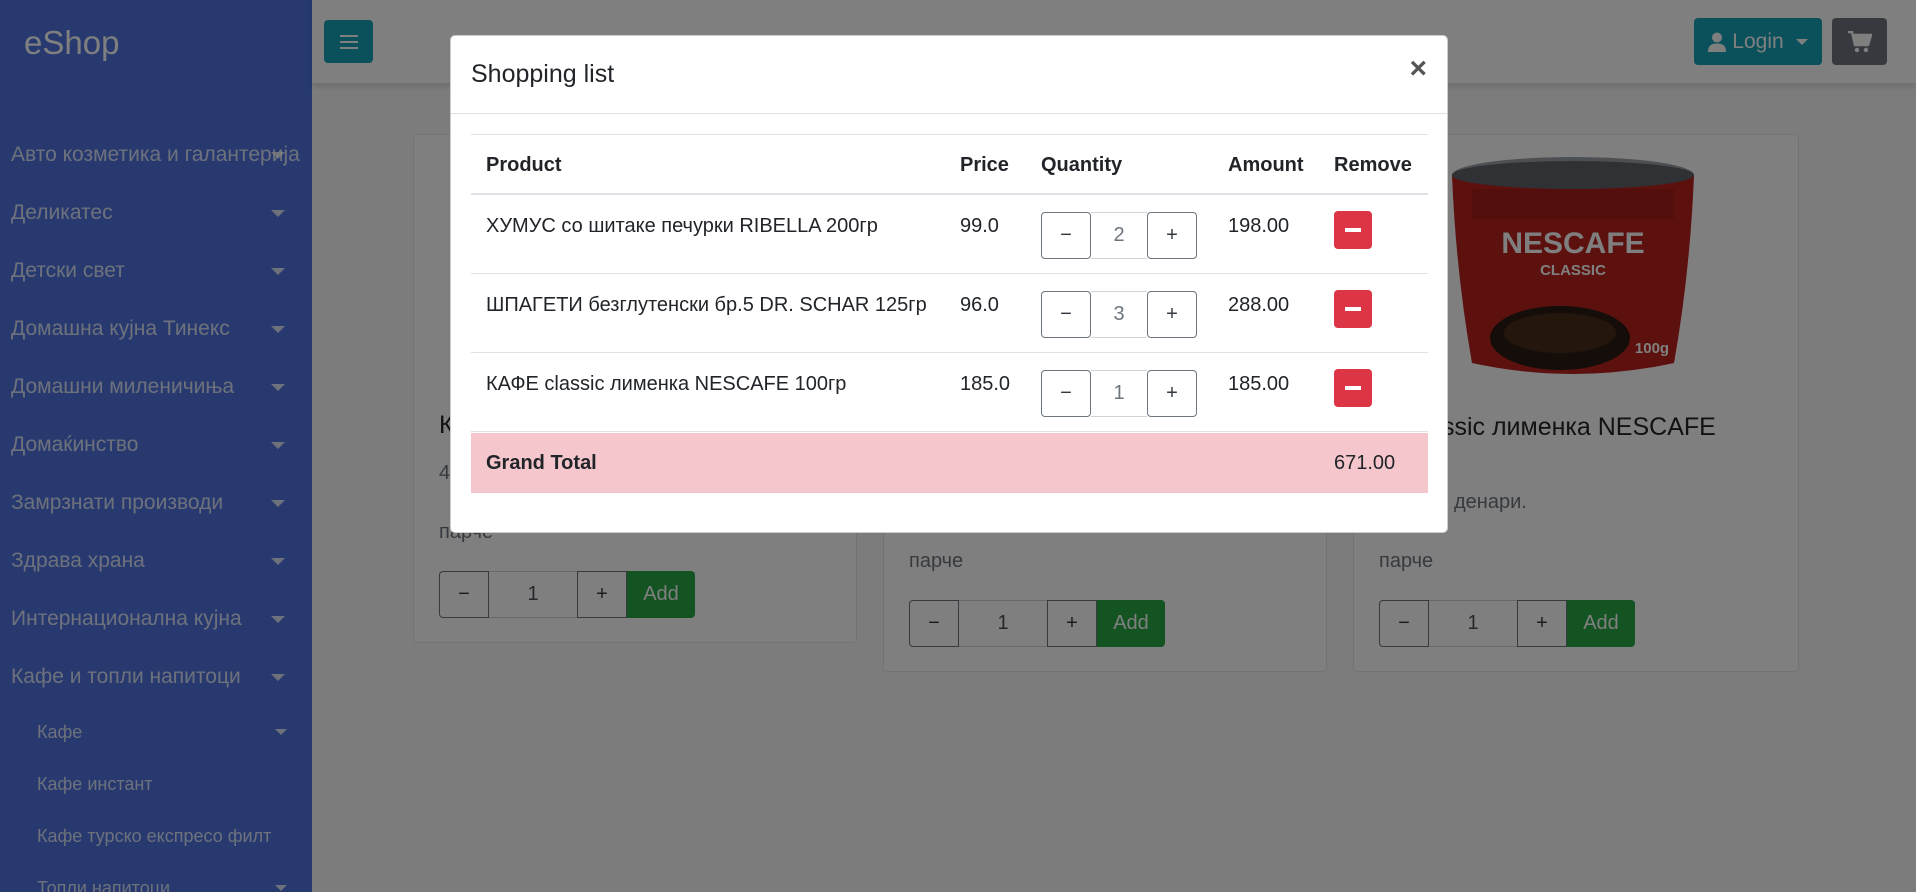  What do you see at coordinates (524, 165) in the screenshot?
I see `column-header-product: Product` at bounding box center [524, 165].